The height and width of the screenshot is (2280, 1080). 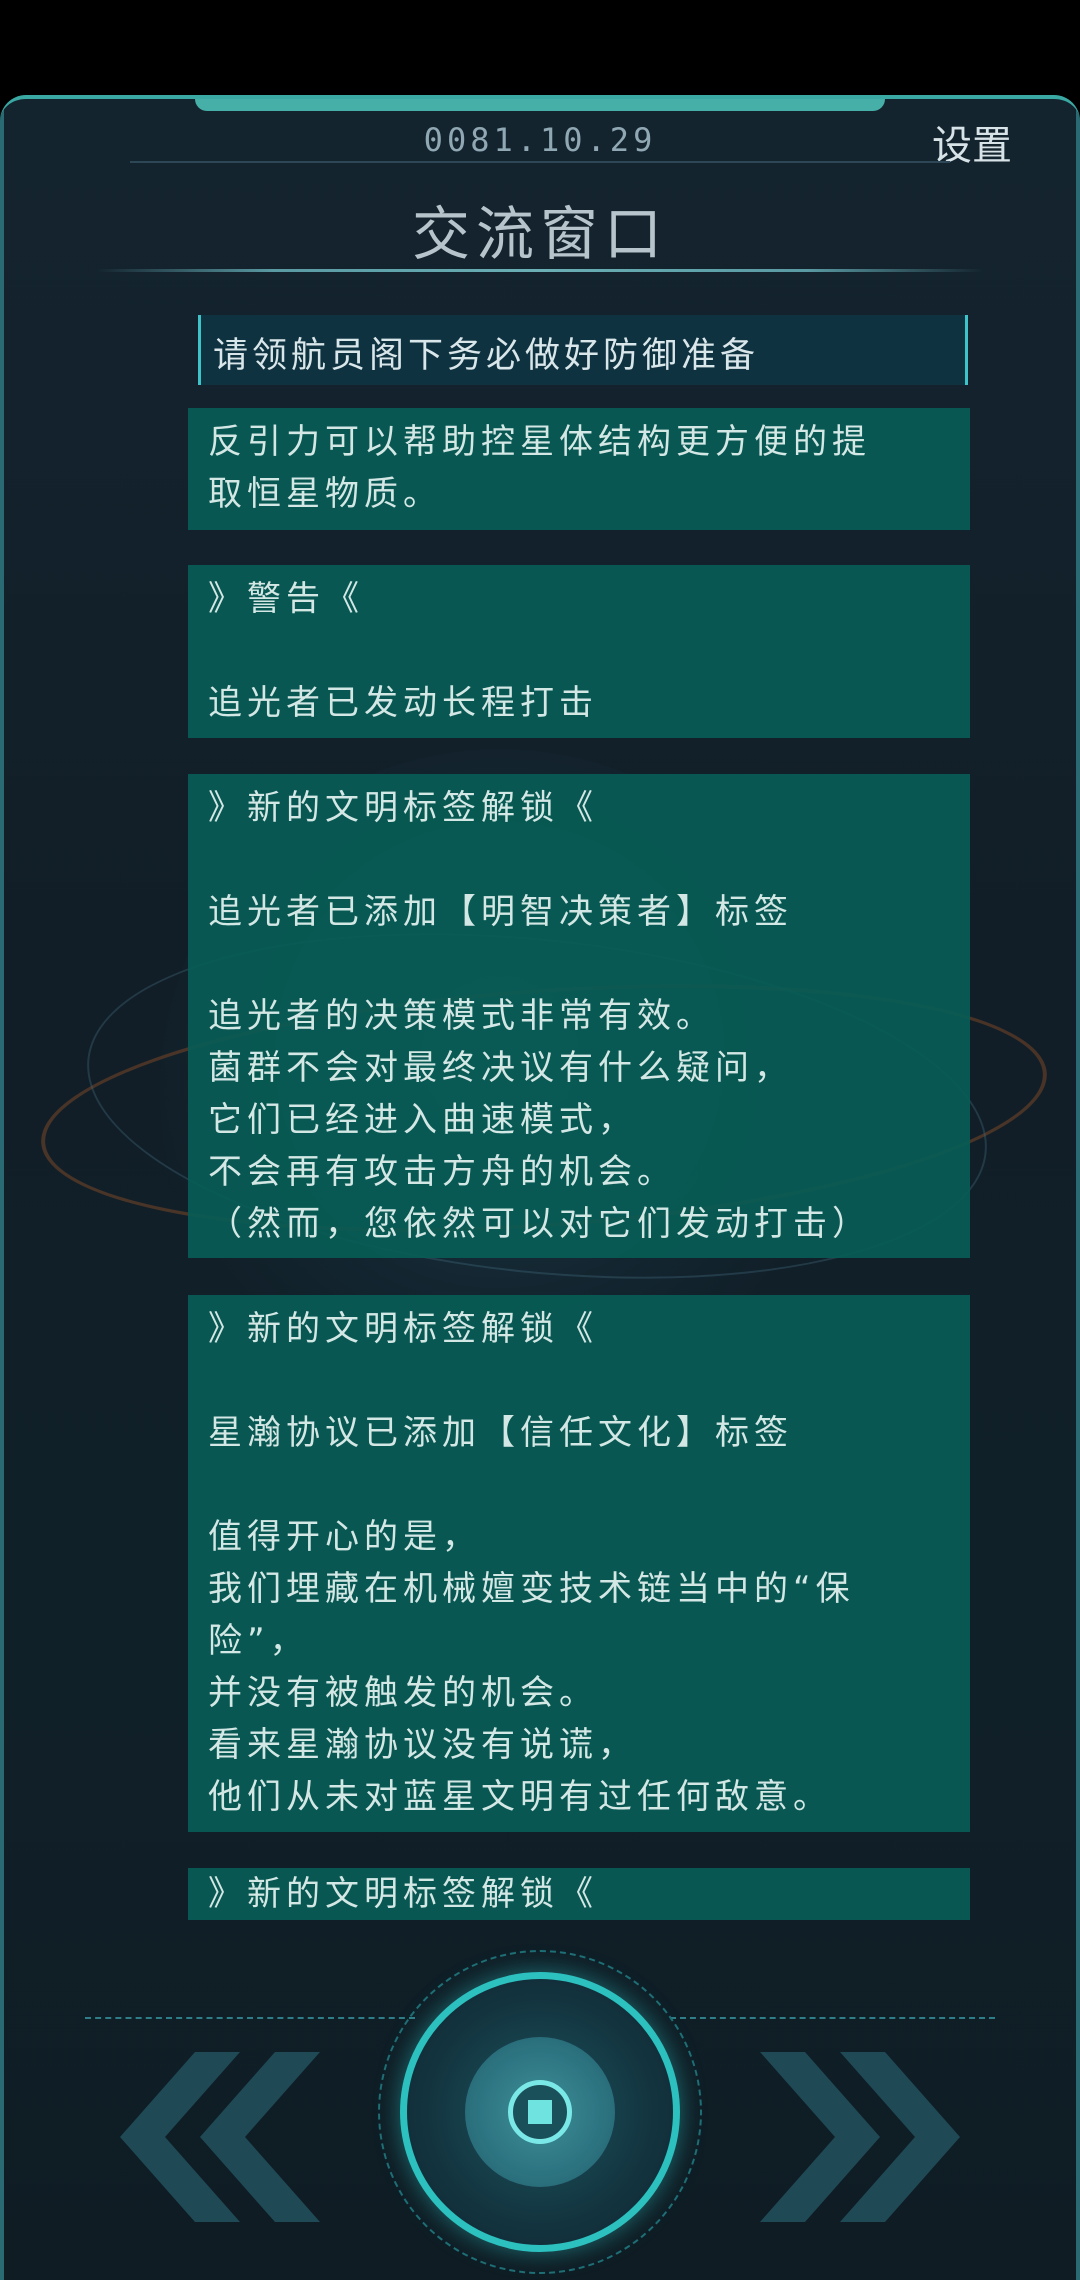 I want to click on control-divider-left, so click(x=250, y=2018).